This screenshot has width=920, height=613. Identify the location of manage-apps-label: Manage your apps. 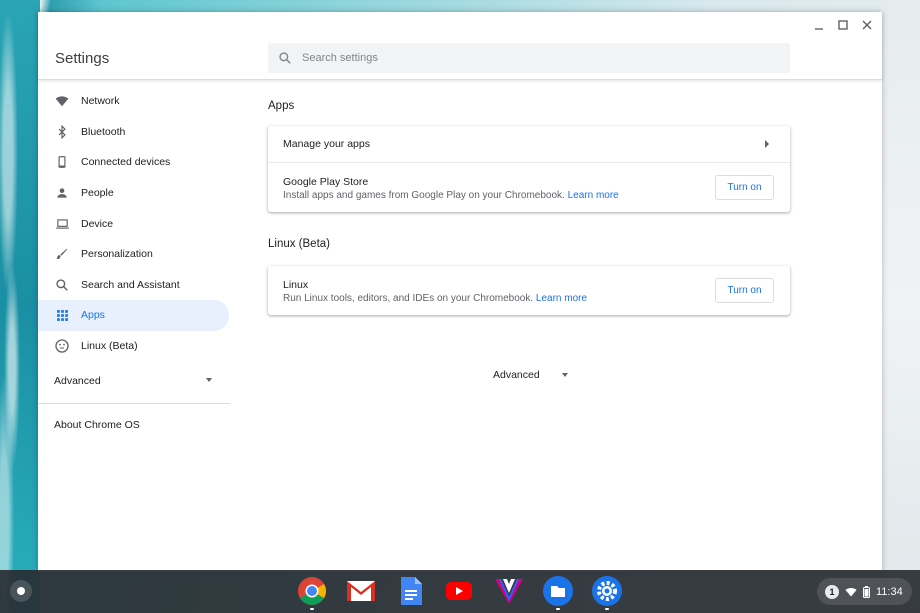
(326, 144).